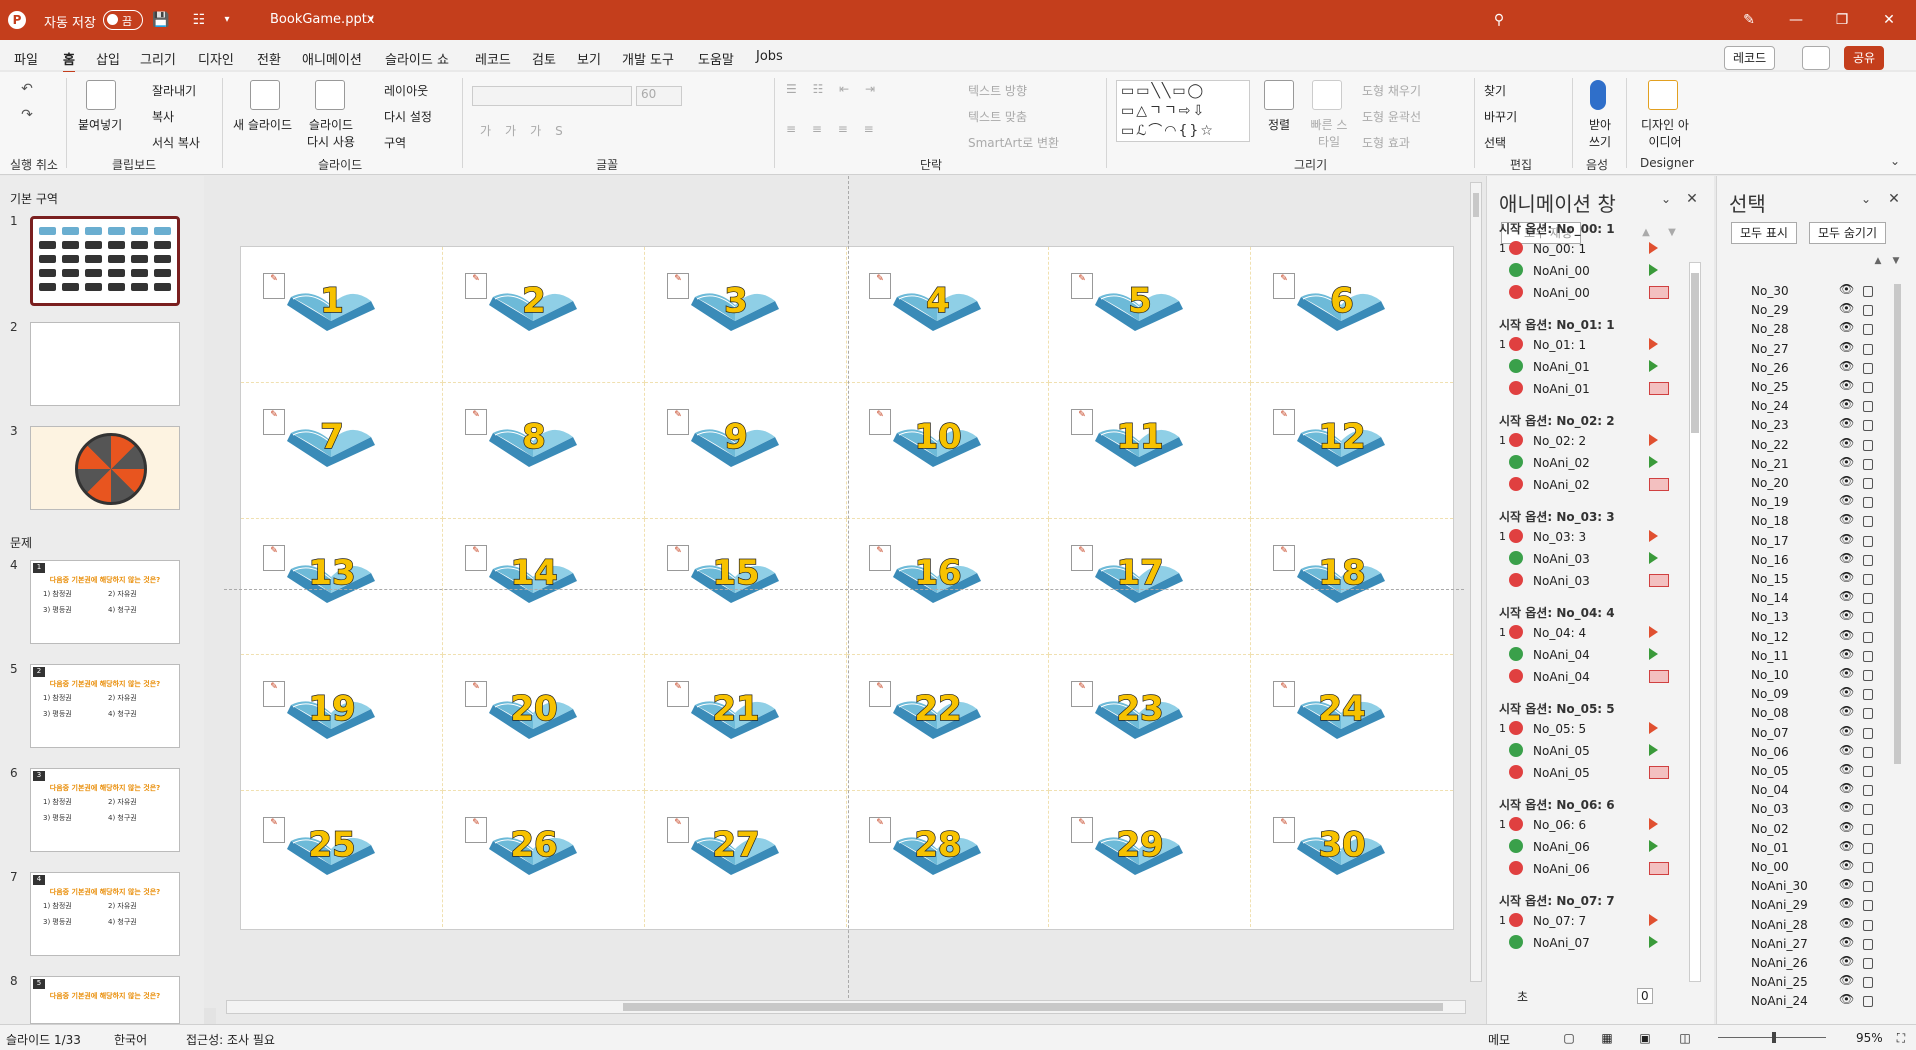 Image resolution: width=1916 pixels, height=1050 pixels. Describe the element at coordinates (1013, 142) in the screenshot. I see `smartart-button: SmartArt로 변환` at that location.